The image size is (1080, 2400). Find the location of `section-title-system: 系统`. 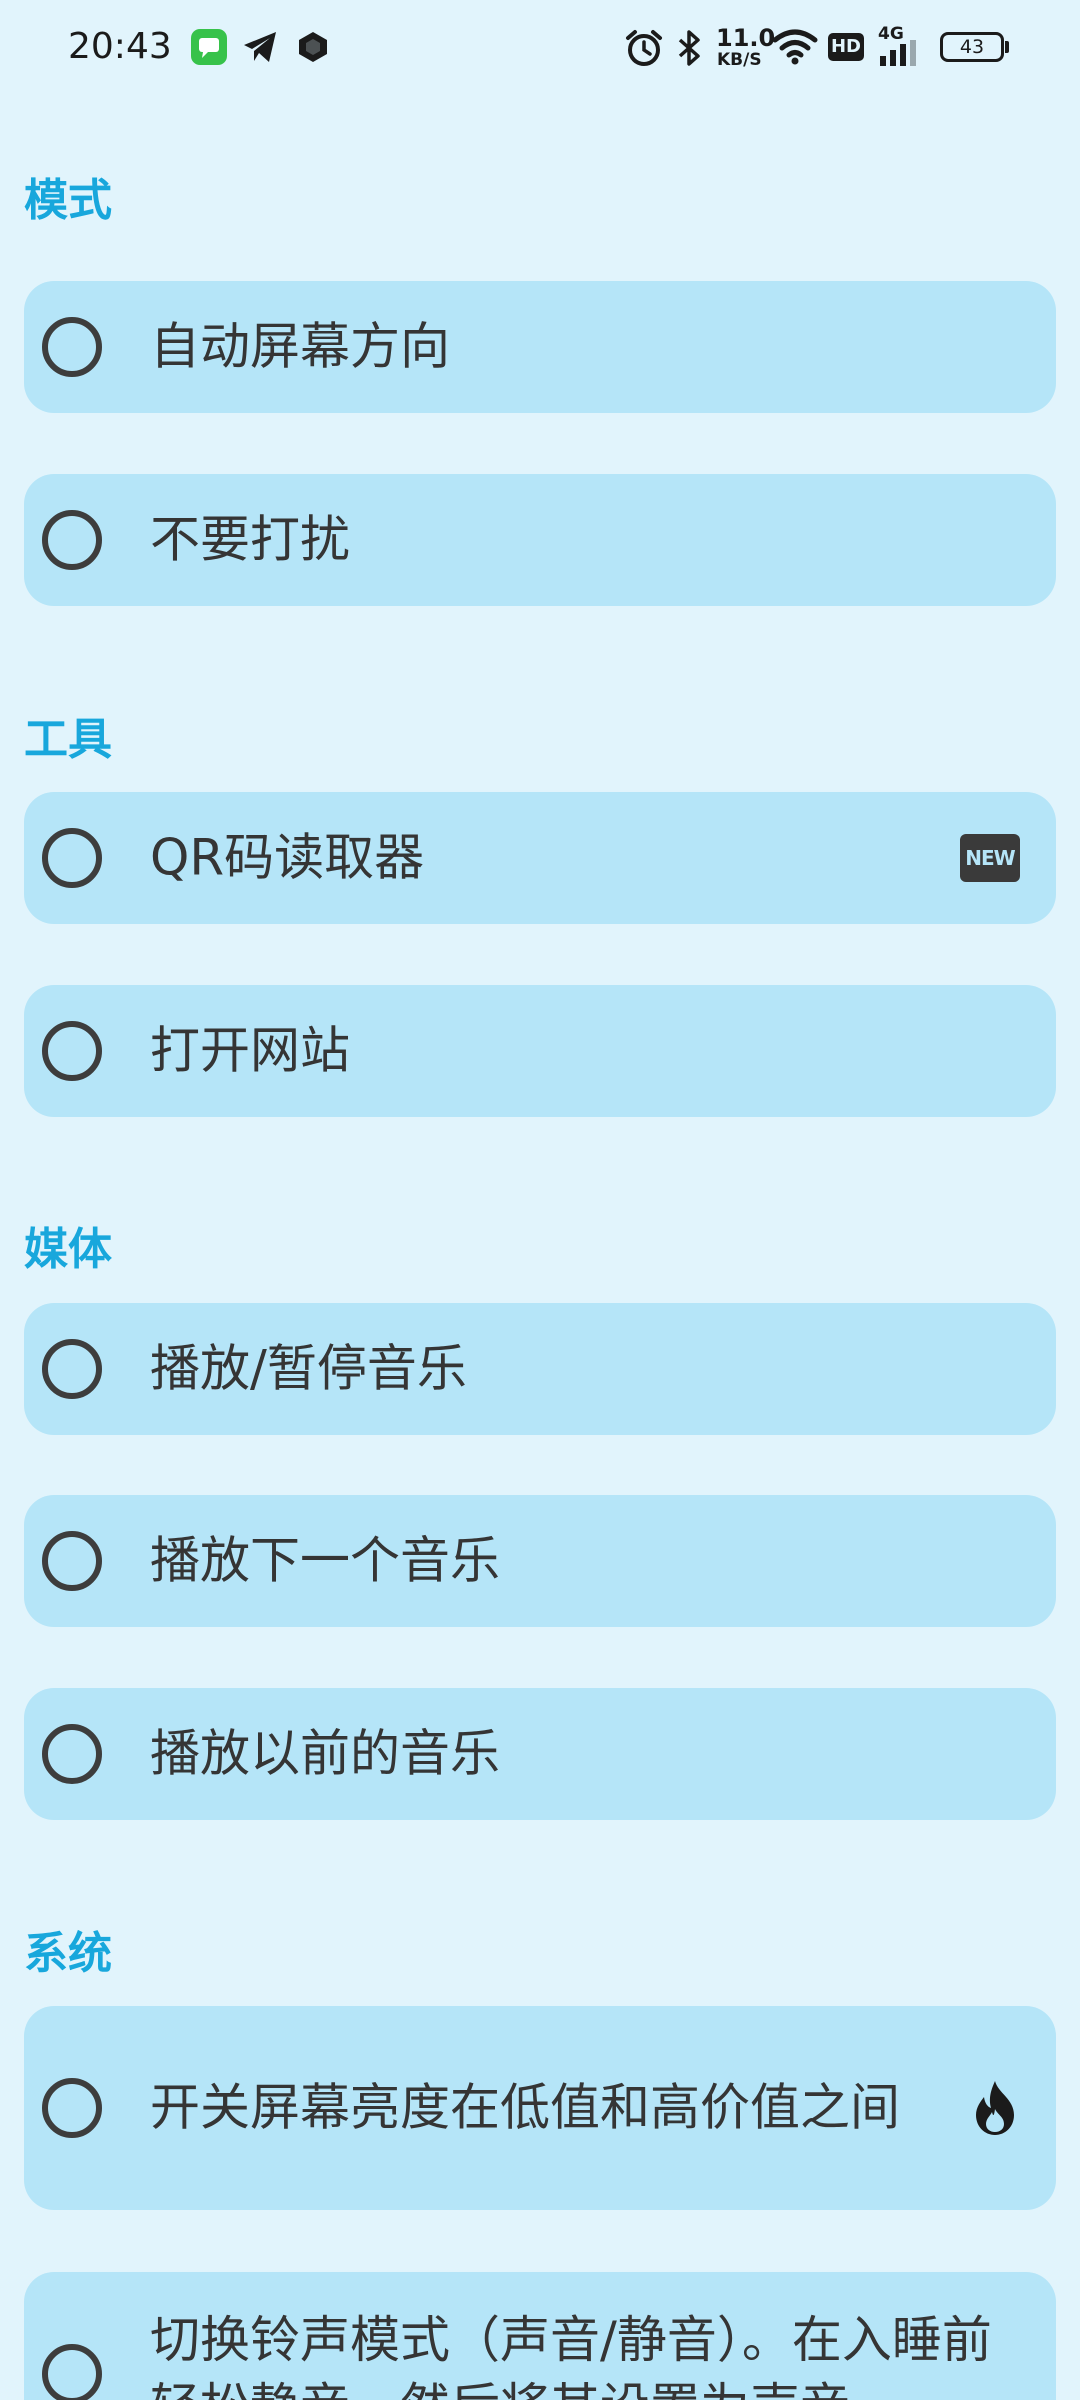

section-title-system: 系统 is located at coordinates (68, 1953).